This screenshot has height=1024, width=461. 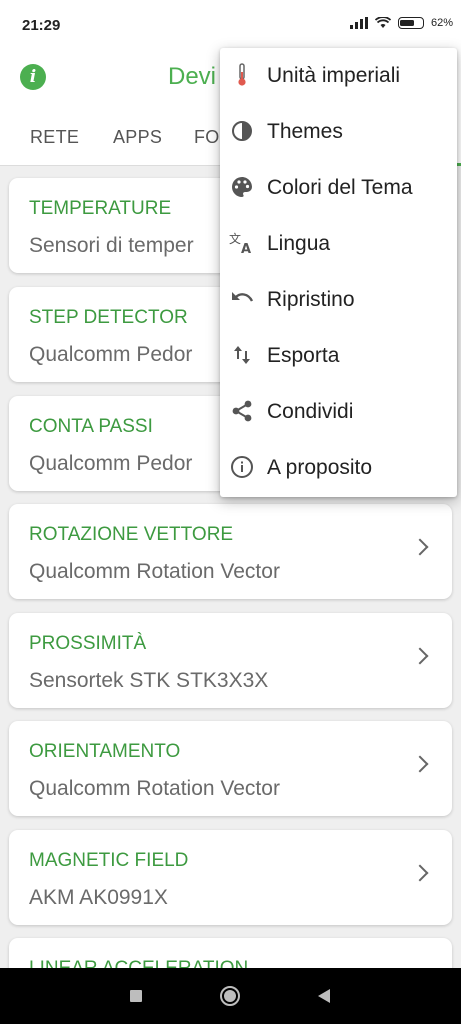 What do you see at coordinates (105, 751) in the screenshot?
I see `card-title: ORIENTAMENTO` at bounding box center [105, 751].